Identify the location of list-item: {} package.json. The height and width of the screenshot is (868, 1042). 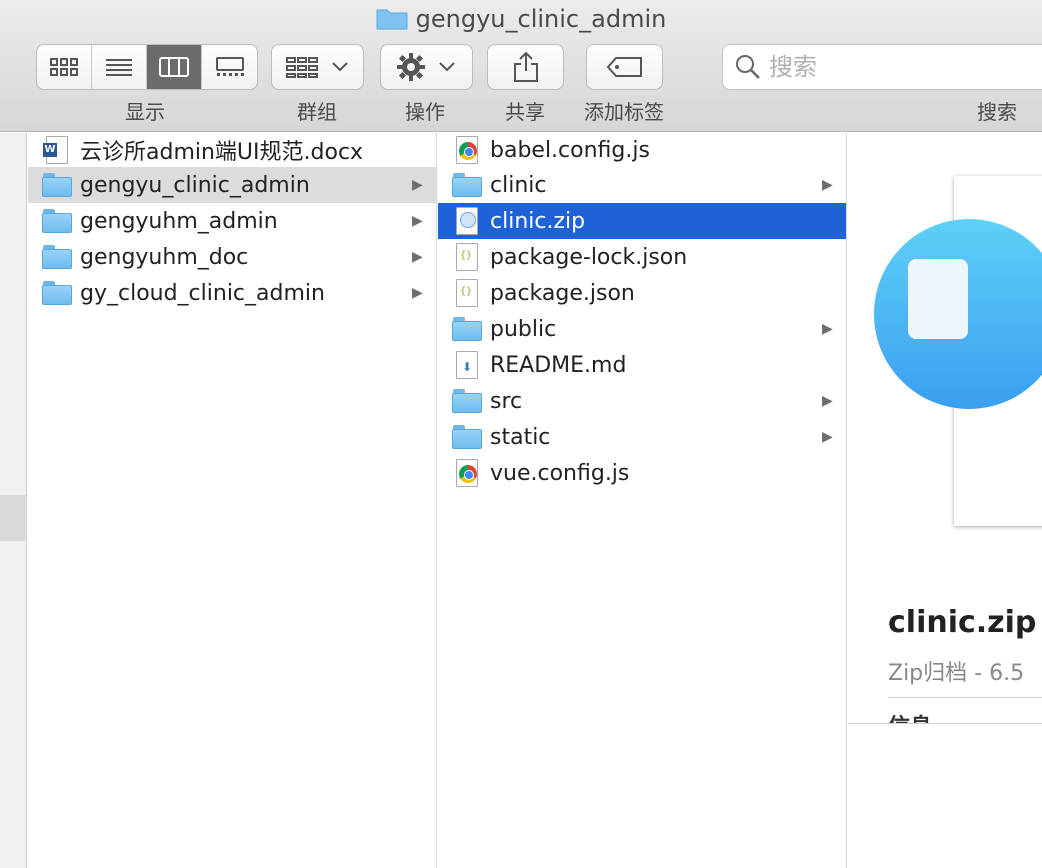
(642, 293).